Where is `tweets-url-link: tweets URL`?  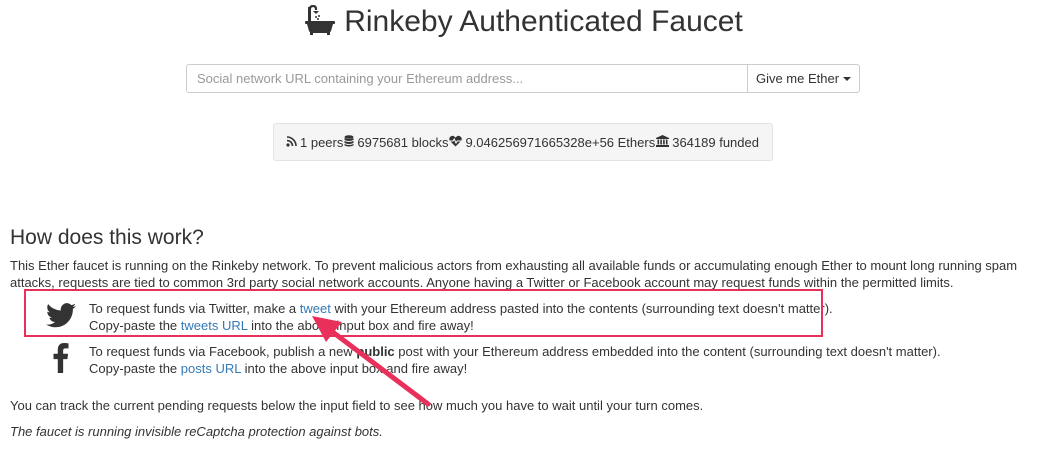
tweets-url-link: tweets URL is located at coordinates (214, 325).